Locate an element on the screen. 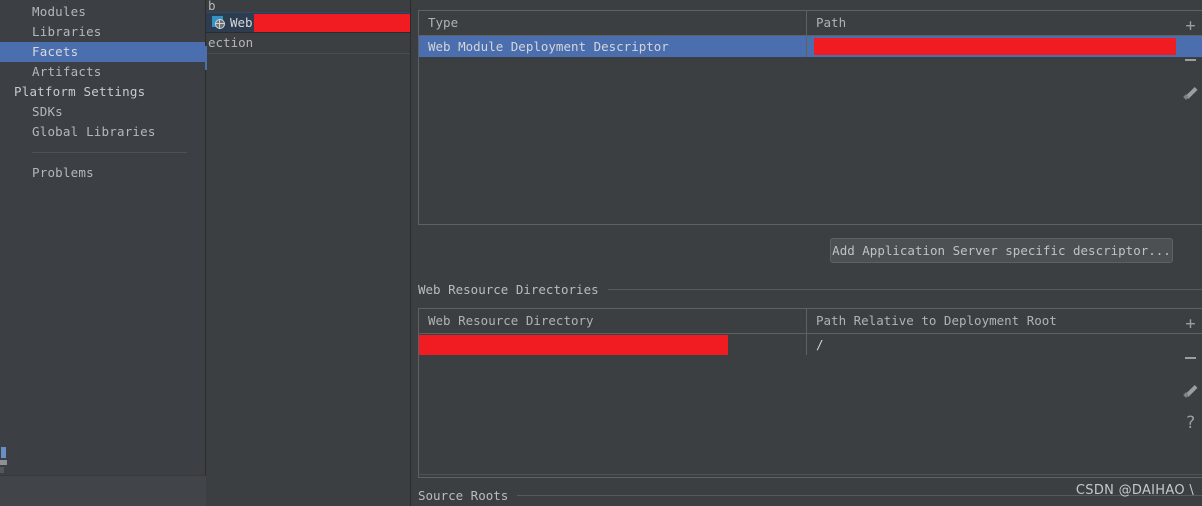 The width and height of the screenshot is (1202, 506). web-resource-directories-toolbar: + ? is located at coordinates (1190, 374).